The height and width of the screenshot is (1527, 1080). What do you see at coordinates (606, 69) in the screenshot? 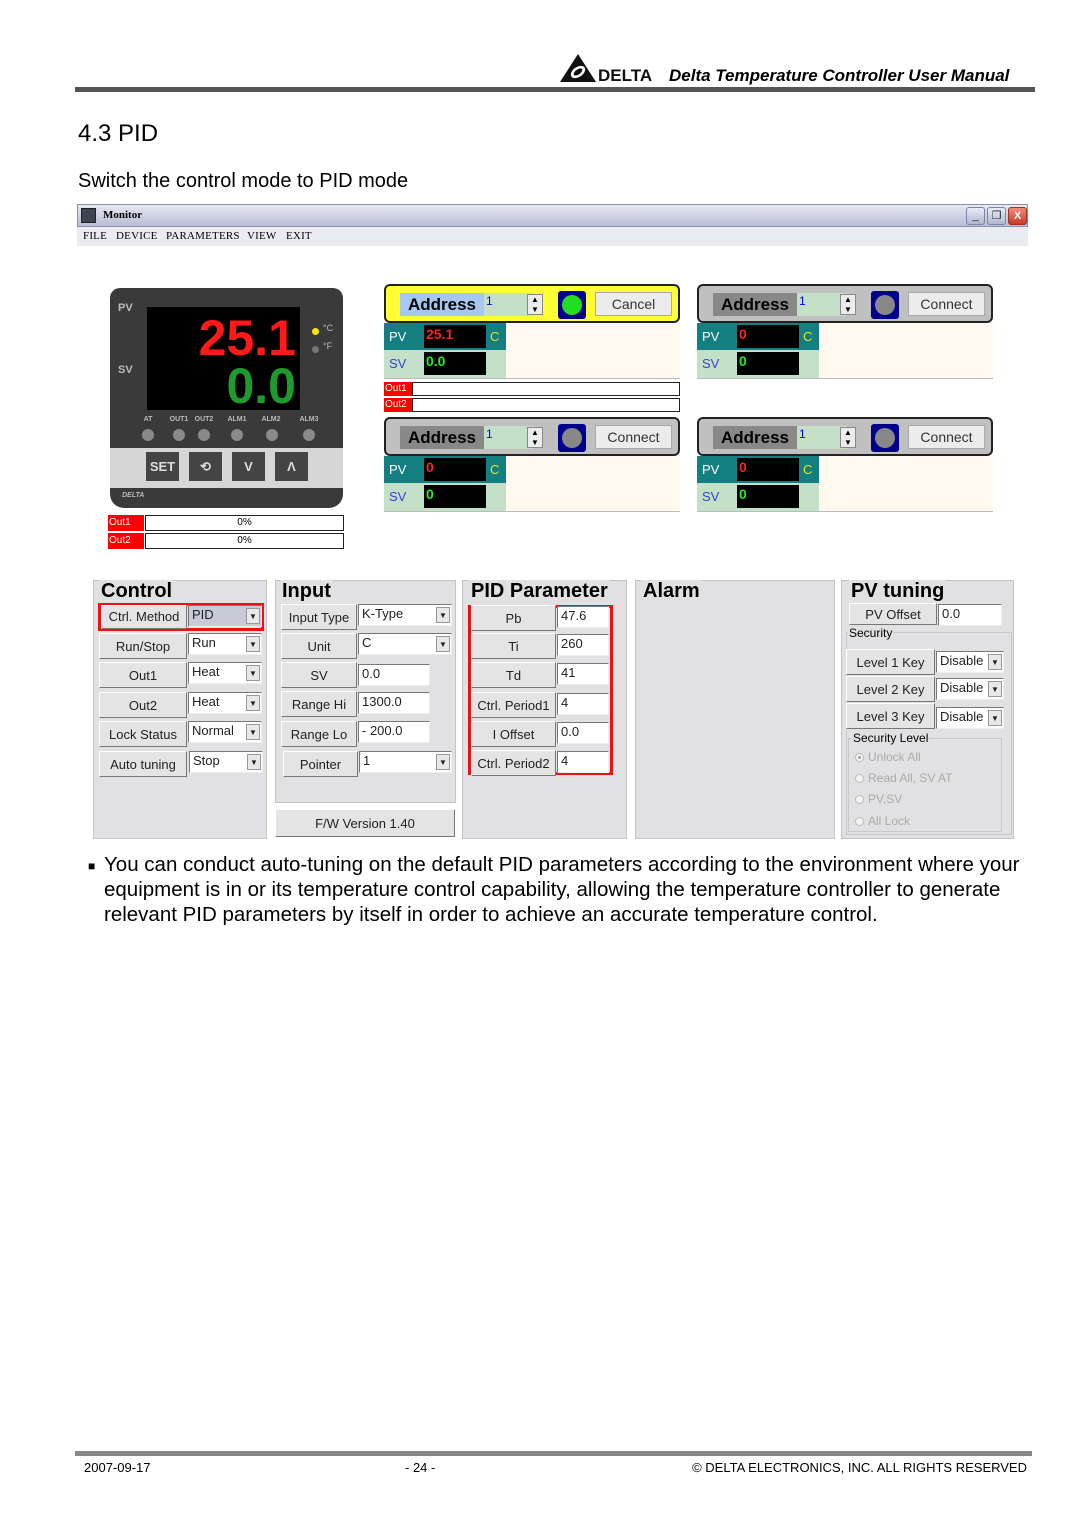
I see `delta-logo: DELTA` at bounding box center [606, 69].